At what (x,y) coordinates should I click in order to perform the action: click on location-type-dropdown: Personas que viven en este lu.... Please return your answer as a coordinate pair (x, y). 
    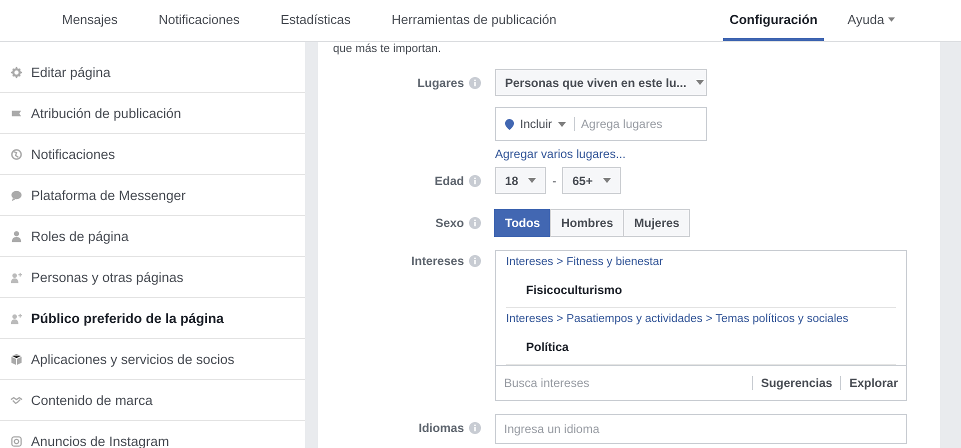
    Looking at the image, I should click on (601, 82).